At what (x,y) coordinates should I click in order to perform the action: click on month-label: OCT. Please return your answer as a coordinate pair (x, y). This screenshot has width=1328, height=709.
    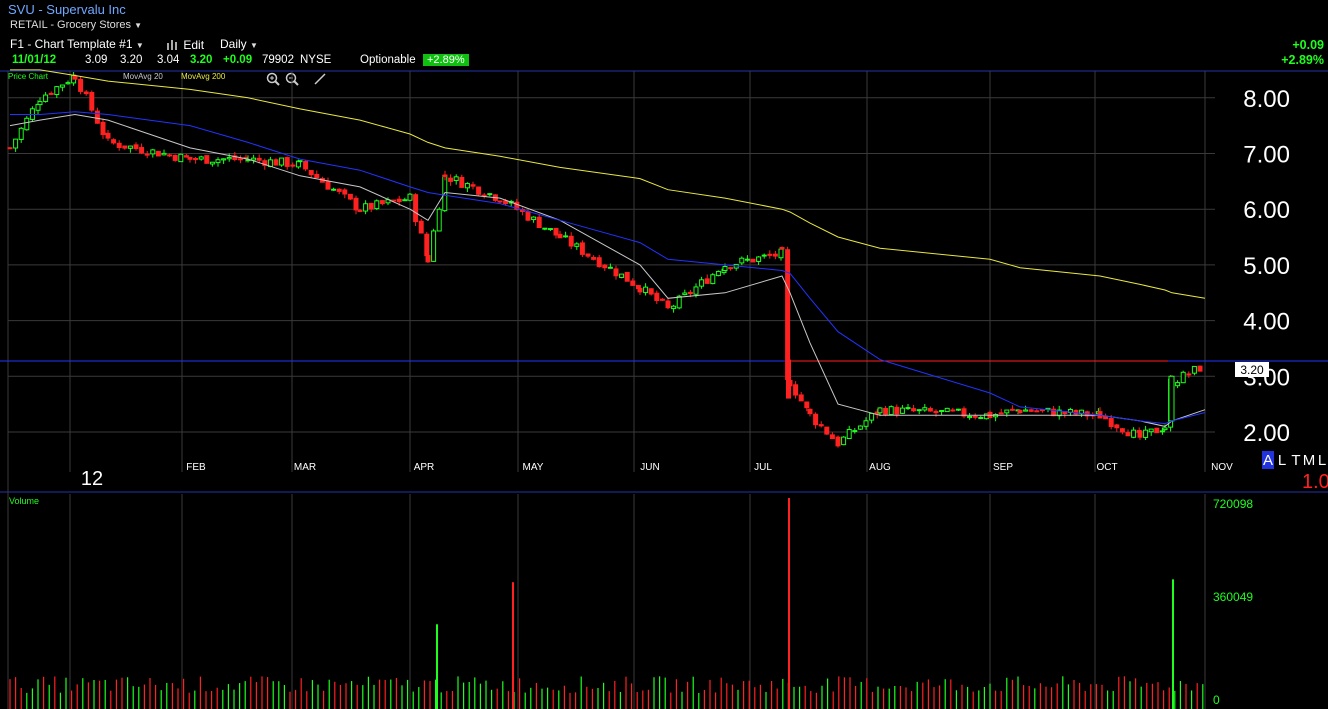
    Looking at the image, I should click on (1106, 467).